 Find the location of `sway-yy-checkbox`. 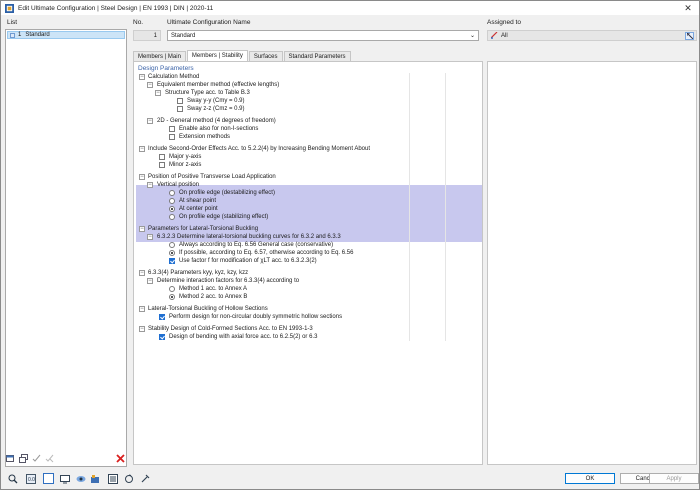

sway-yy-checkbox is located at coordinates (180, 101).